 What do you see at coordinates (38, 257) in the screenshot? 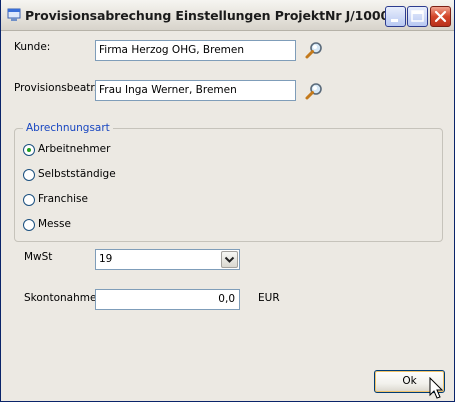
I see `mwst-label: MwSt` at bounding box center [38, 257].